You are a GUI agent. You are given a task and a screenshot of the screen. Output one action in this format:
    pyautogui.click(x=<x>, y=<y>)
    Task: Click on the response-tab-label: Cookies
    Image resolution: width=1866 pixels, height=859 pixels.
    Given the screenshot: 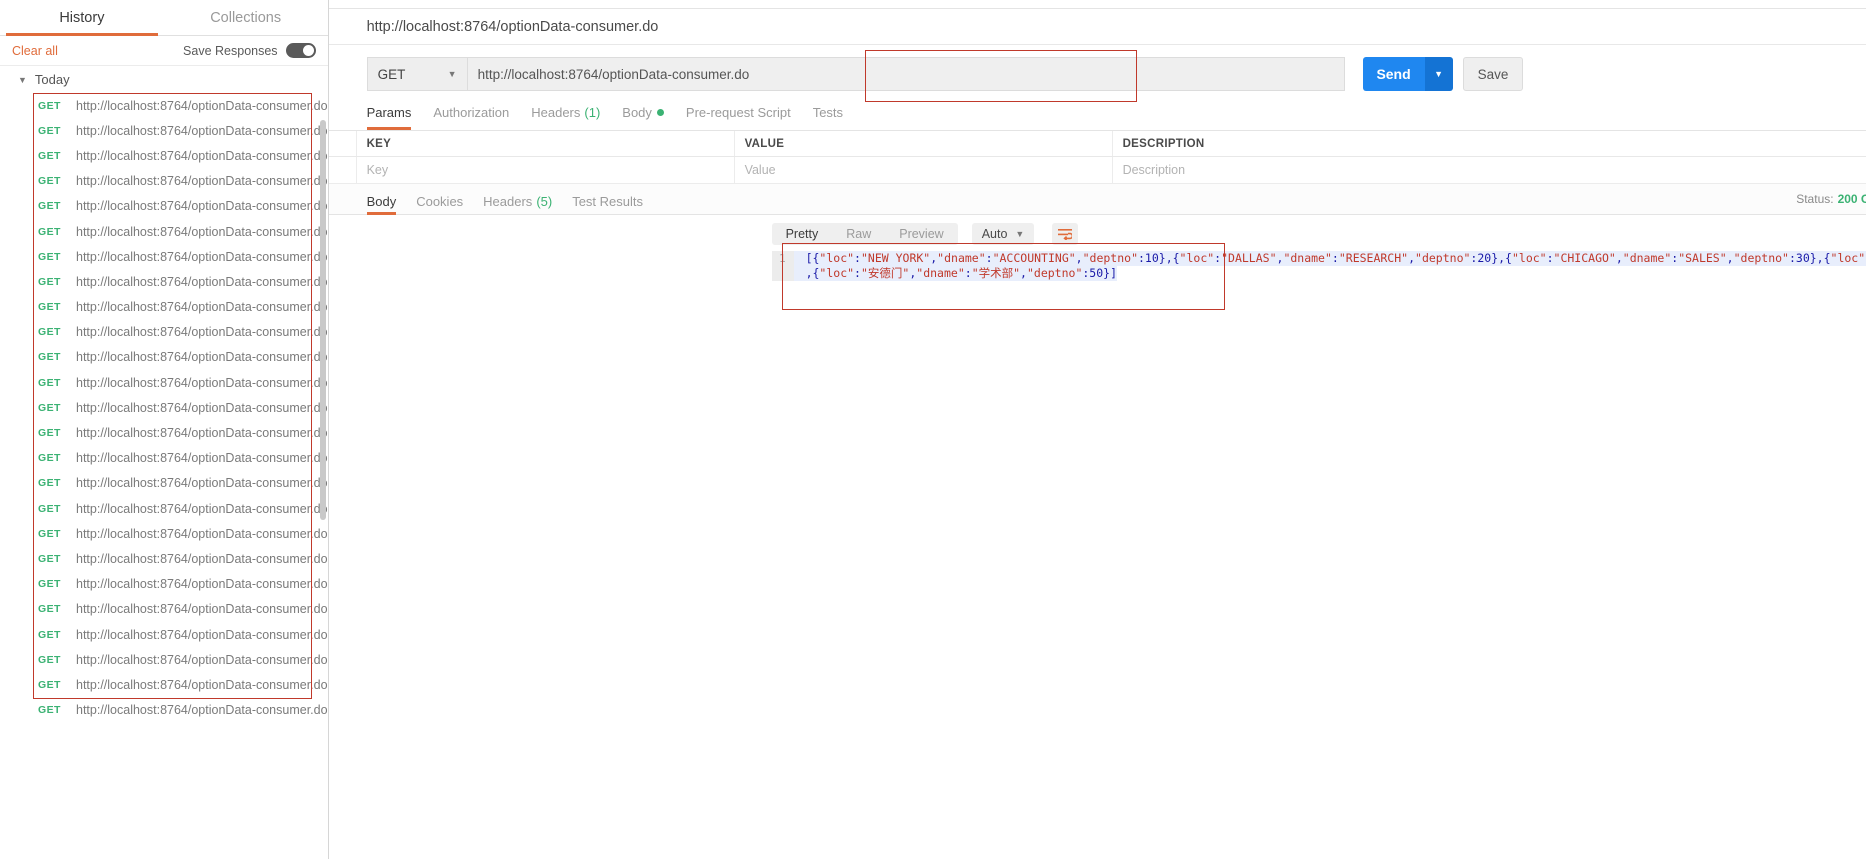 What is the action you would take?
    pyautogui.click(x=440, y=201)
    